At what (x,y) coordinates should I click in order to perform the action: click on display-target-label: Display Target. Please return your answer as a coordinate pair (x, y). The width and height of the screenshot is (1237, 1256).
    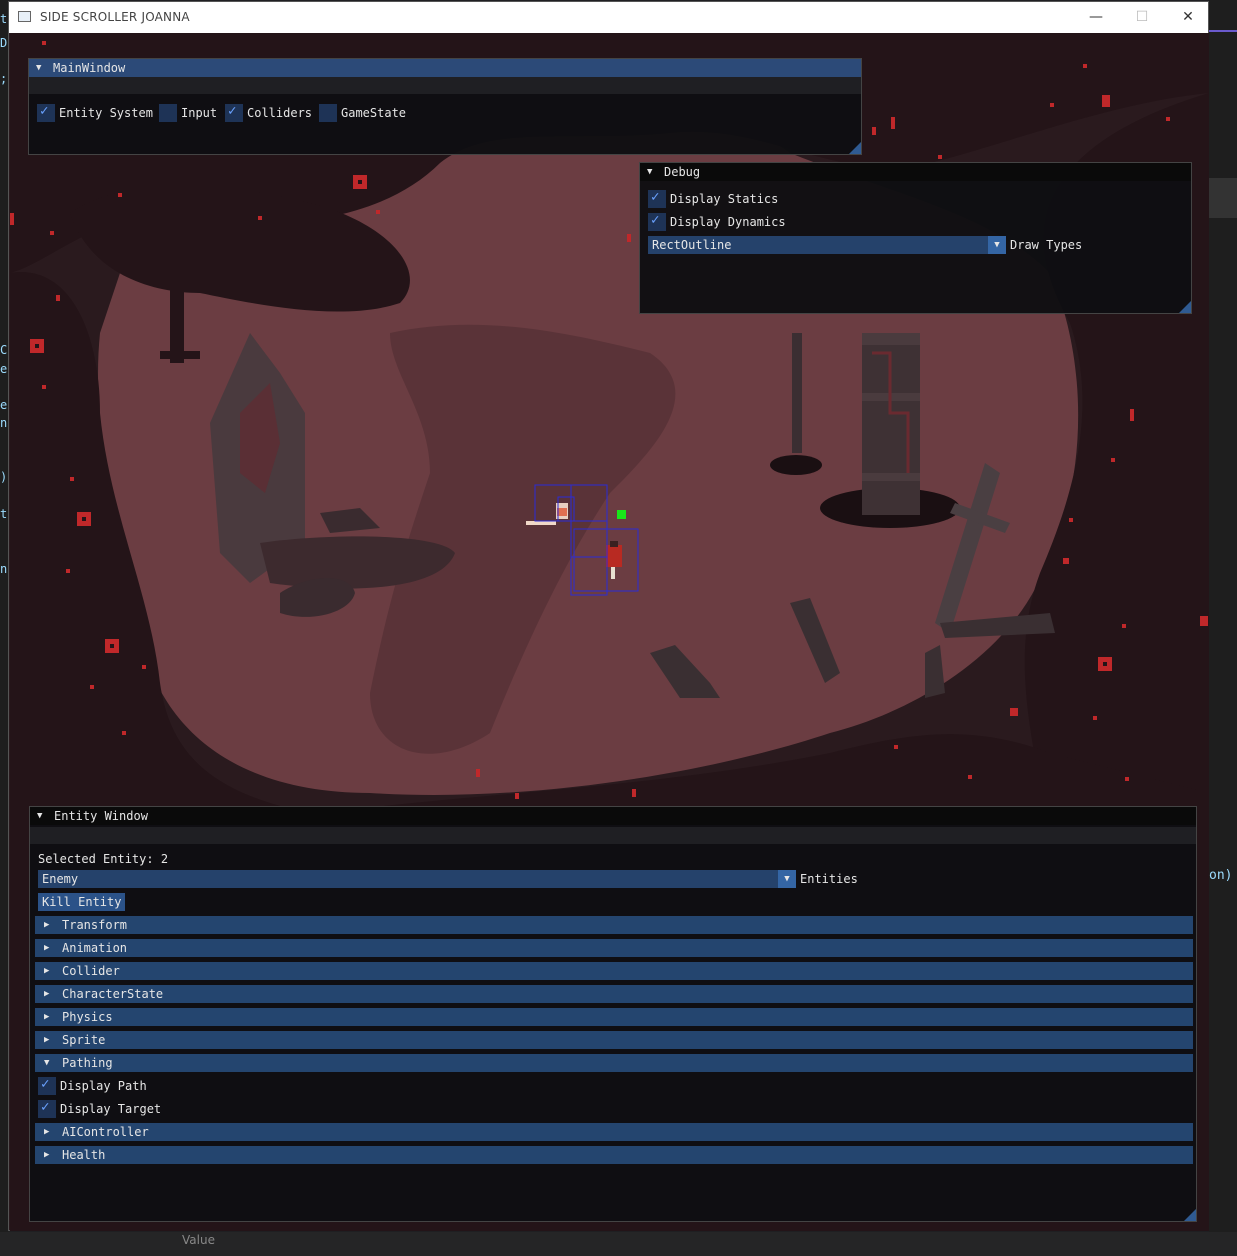
    Looking at the image, I should click on (111, 1109).